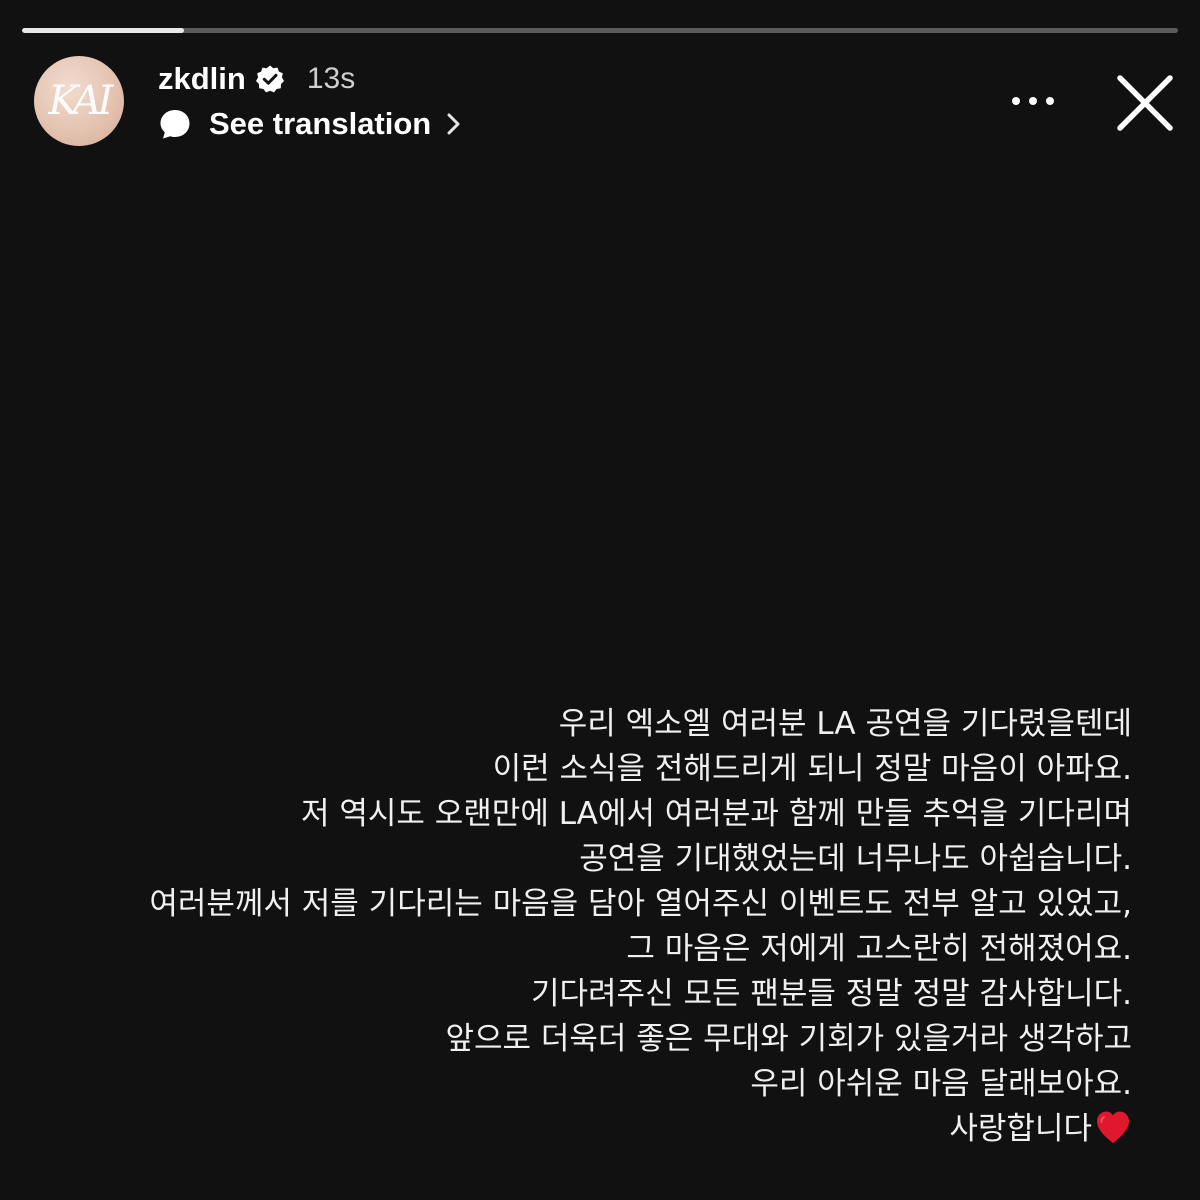 This screenshot has height=1200, width=1200. Describe the element at coordinates (270, 79) in the screenshot. I see `verified-badge-icon` at that location.